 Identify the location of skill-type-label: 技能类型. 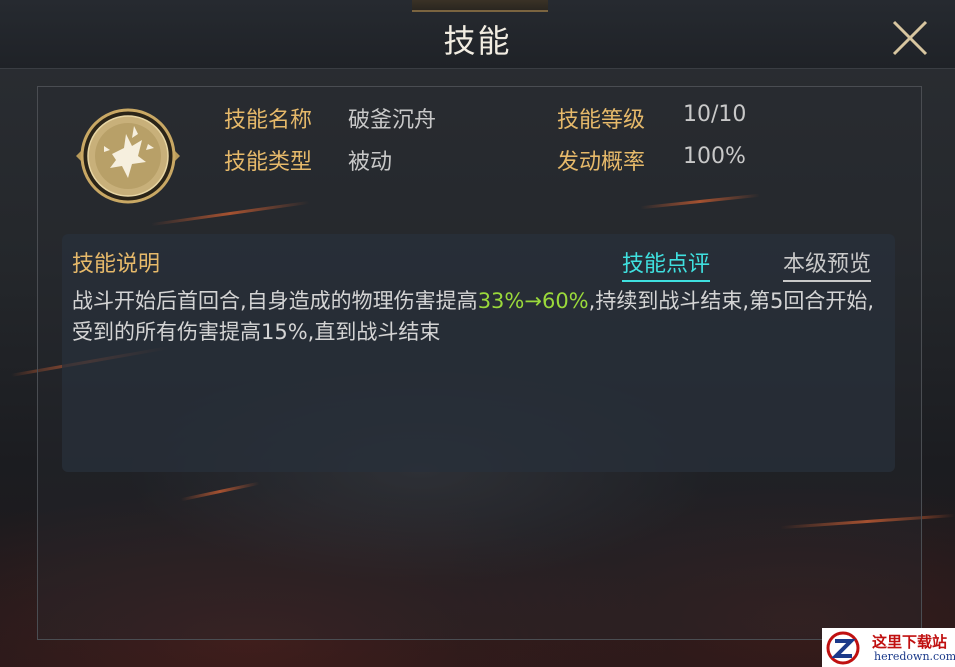
(268, 162).